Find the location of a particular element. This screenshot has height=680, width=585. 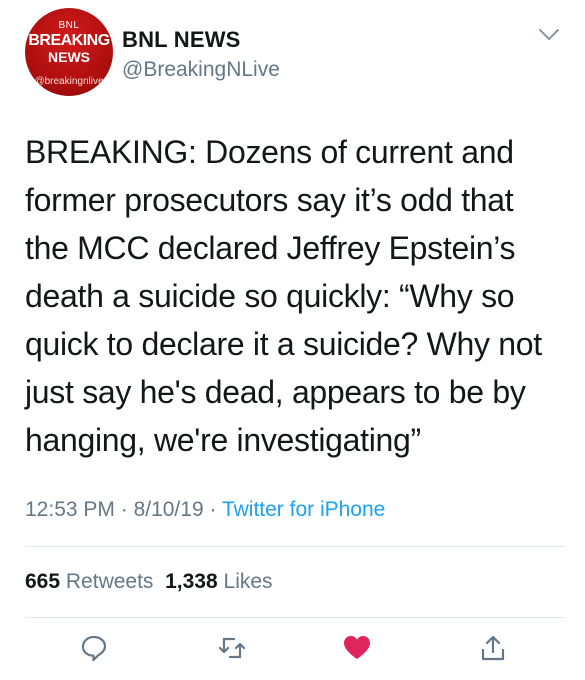

avatar-handle-text: @breakingnlive is located at coordinates (69, 81).